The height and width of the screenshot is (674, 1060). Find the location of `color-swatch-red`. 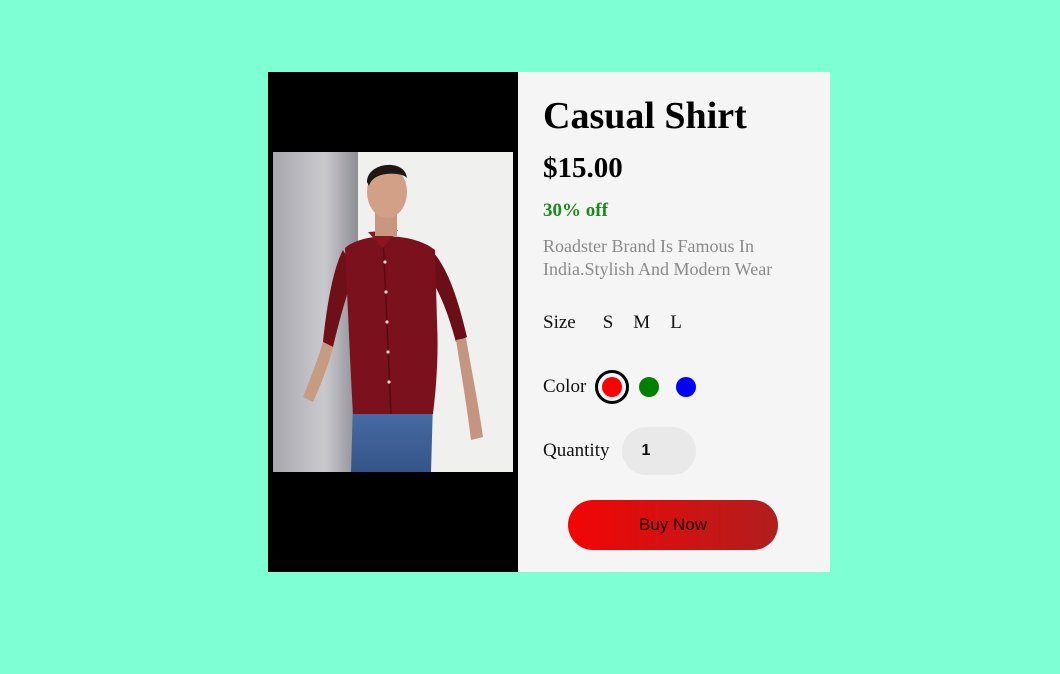

color-swatch-red is located at coordinates (612, 387).